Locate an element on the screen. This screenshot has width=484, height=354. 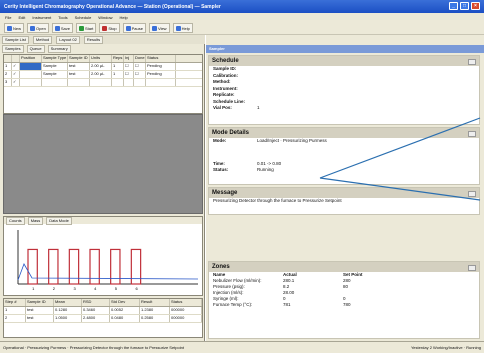
grid-header-cell: Units is located at coordinates (101, 58).